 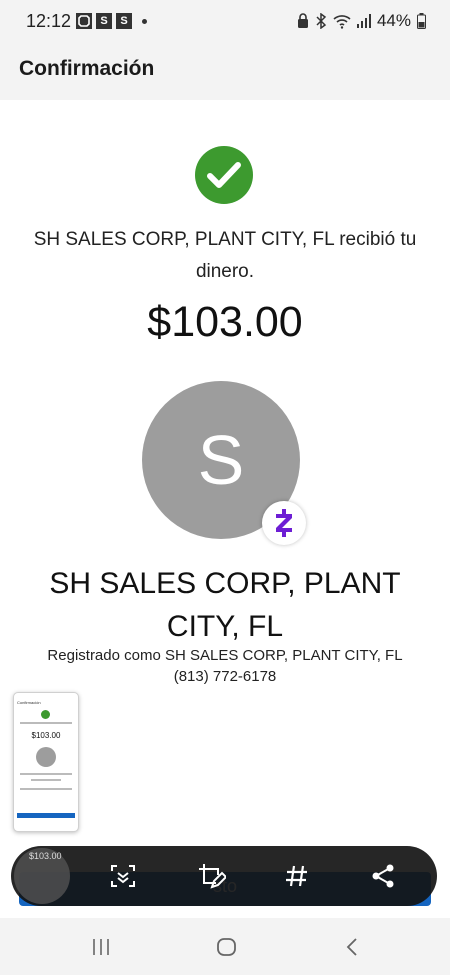 What do you see at coordinates (342, 22) in the screenshot?
I see `wifi-icon` at bounding box center [342, 22].